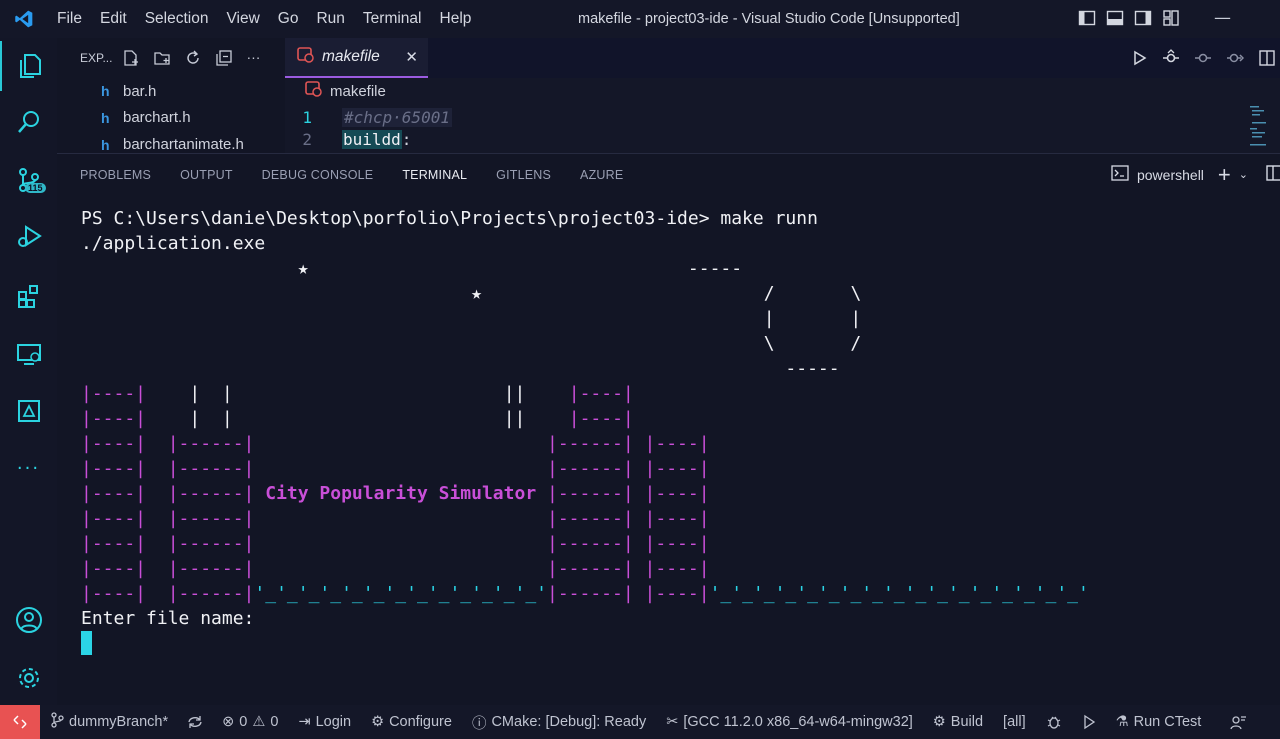 The height and width of the screenshot is (739, 1280). I want to click on remote-indicator-icon, so click(20, 722).